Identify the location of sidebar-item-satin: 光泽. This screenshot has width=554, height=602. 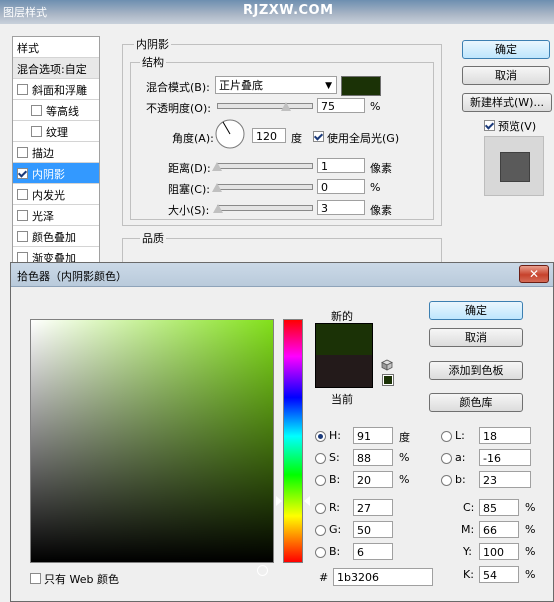
(56, 215).